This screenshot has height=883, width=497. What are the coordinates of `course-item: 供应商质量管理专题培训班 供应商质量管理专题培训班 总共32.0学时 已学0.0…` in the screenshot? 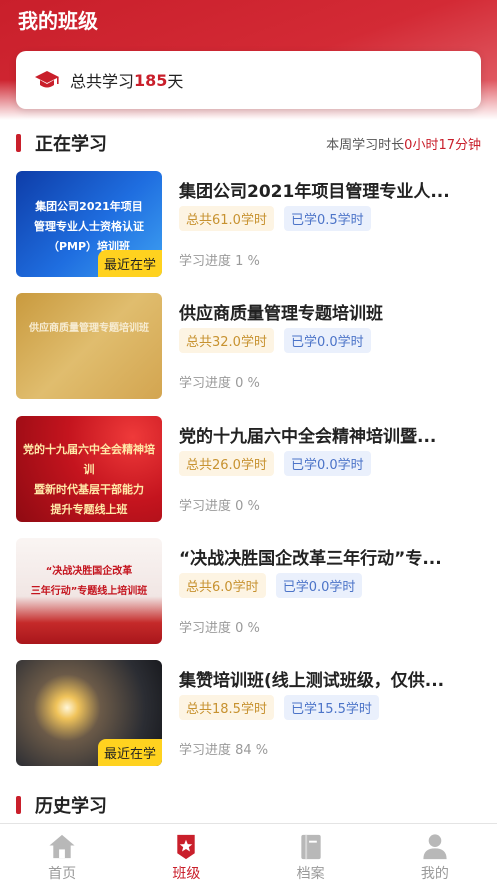 It's located at (251, 347).